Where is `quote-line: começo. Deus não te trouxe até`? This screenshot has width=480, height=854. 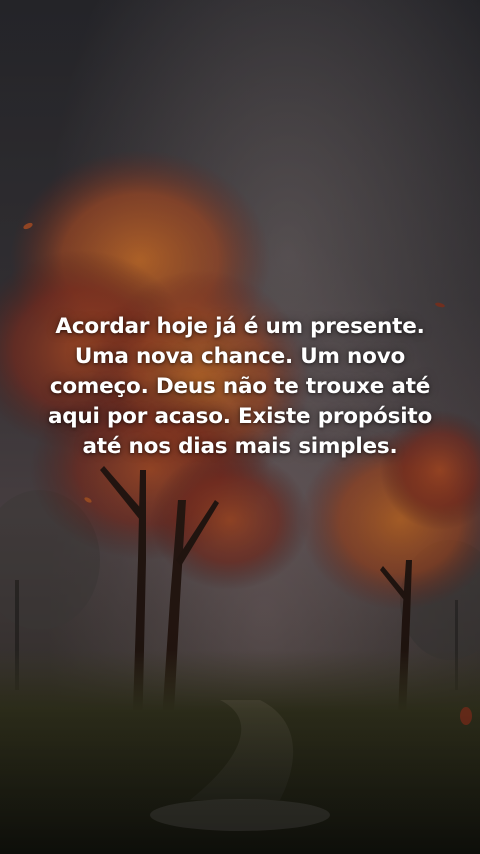
quote-line: começo. Deus não te trouxe até is located at coordinates (240, 386).